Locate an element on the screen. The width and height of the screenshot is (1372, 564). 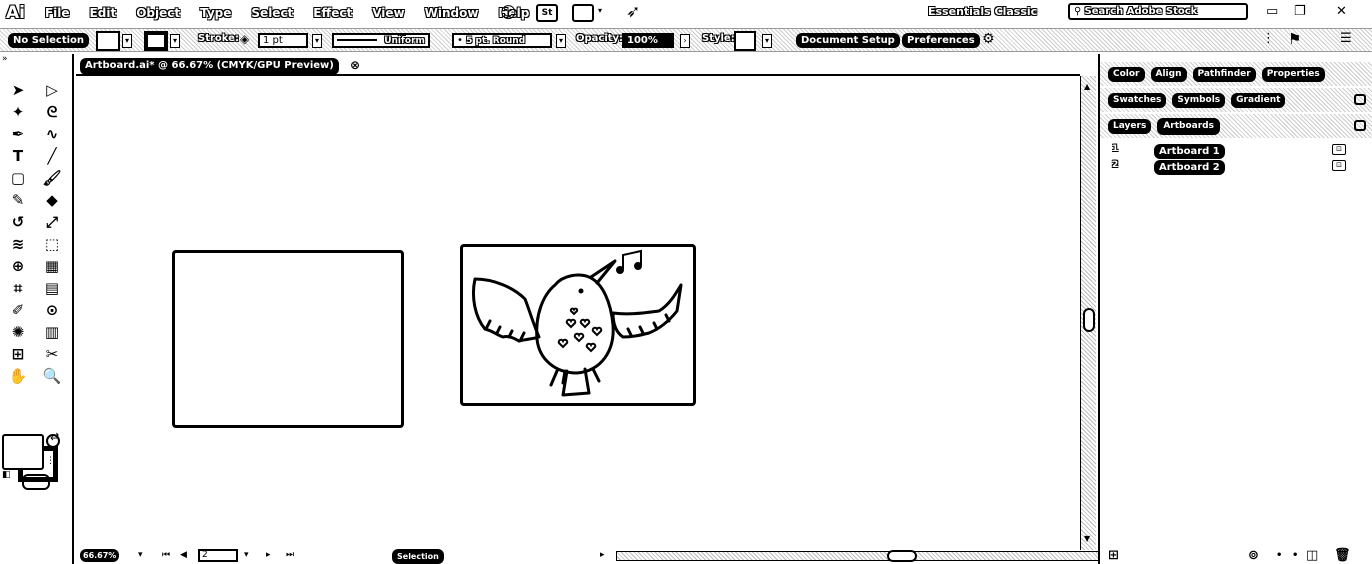
panel-menu-icon is located at coordinates (1360, 99).